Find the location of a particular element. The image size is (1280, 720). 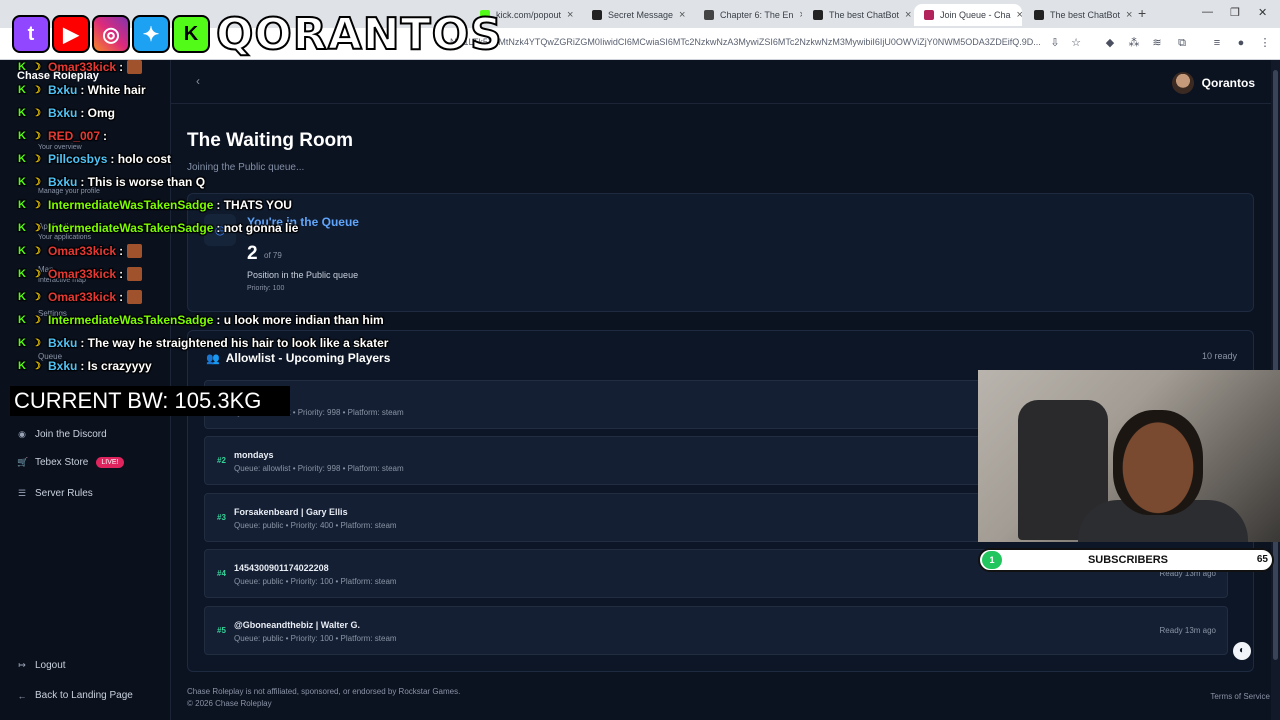

sidebar-item-rules: ☰ Server Rules is located at coordinates (55, 493).